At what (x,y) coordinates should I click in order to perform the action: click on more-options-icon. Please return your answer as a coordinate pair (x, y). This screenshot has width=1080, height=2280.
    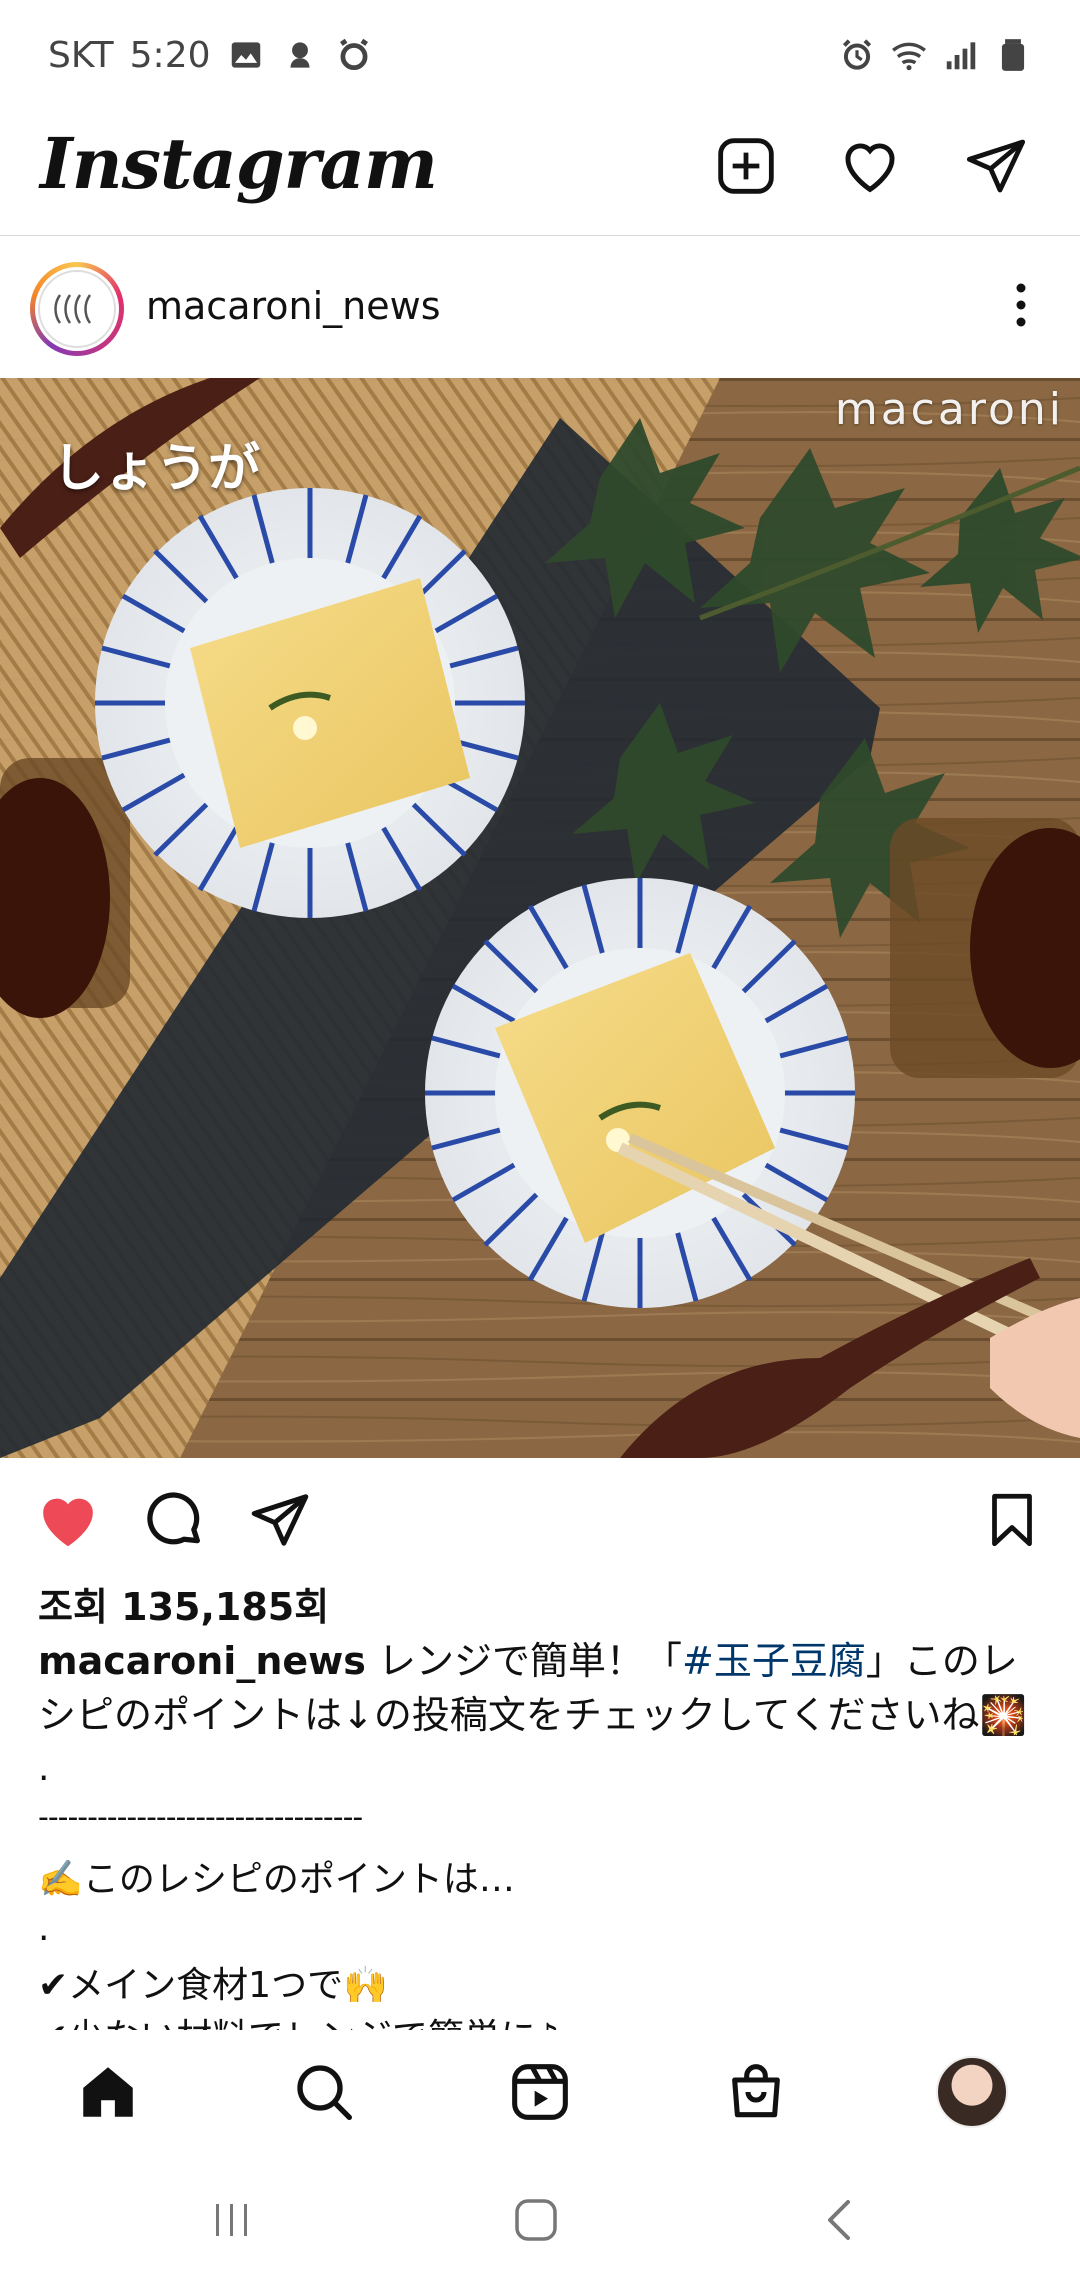
    Looking at the image, I should click on (1021, 305).